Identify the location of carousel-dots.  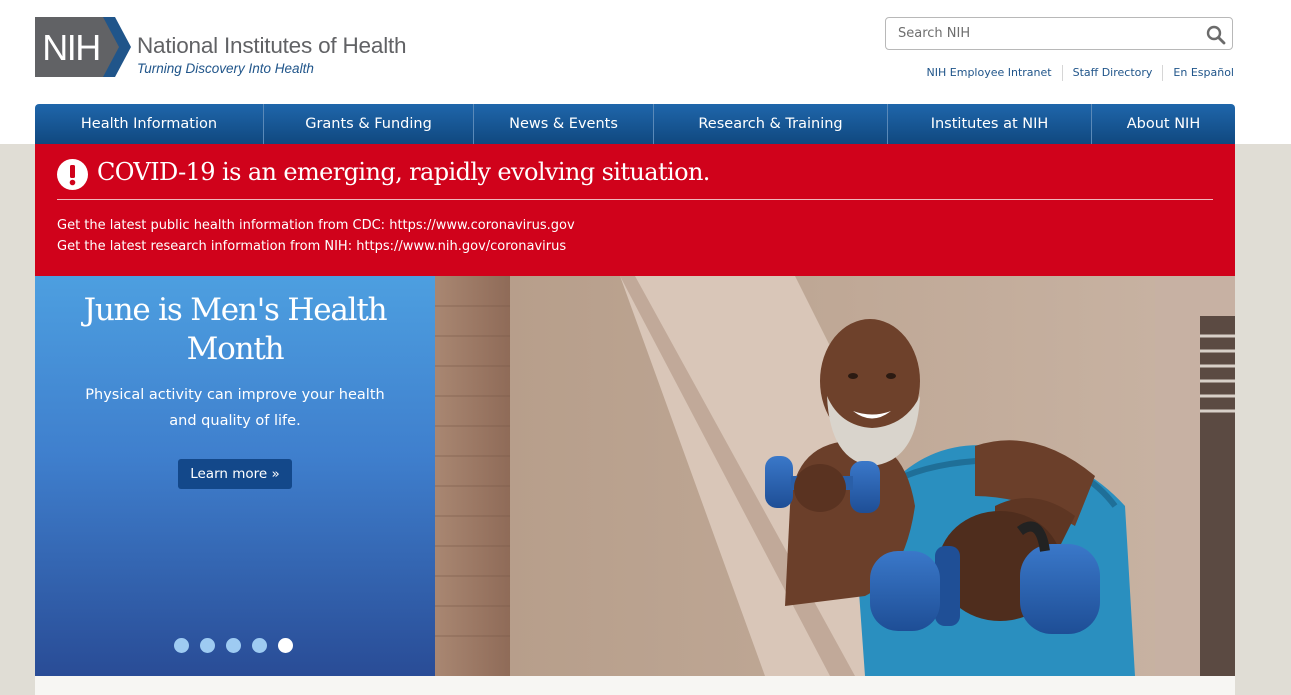
(239, 645).